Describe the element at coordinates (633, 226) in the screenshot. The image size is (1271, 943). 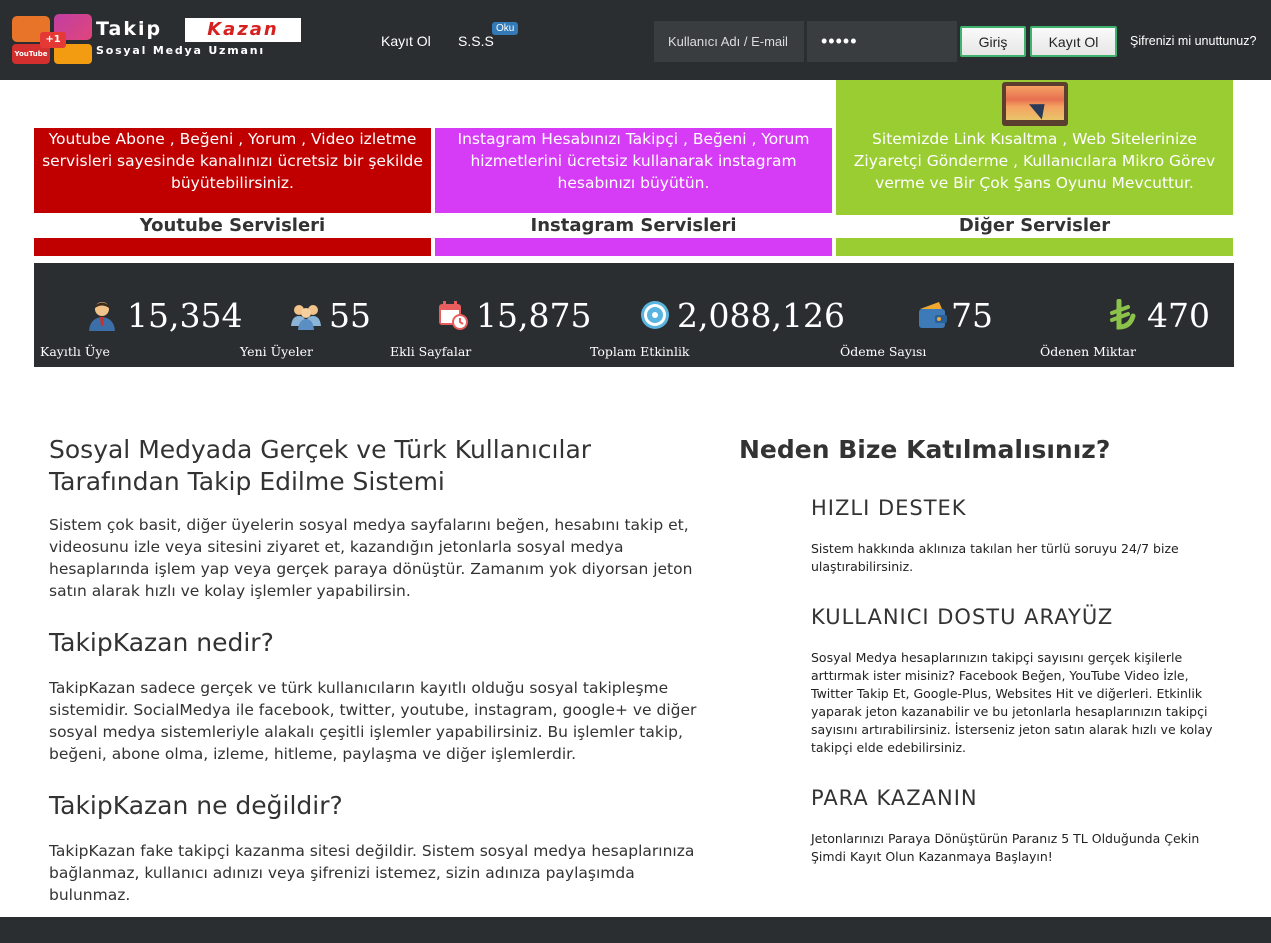
I see `service-title: Instagram Servisleri` at that location.